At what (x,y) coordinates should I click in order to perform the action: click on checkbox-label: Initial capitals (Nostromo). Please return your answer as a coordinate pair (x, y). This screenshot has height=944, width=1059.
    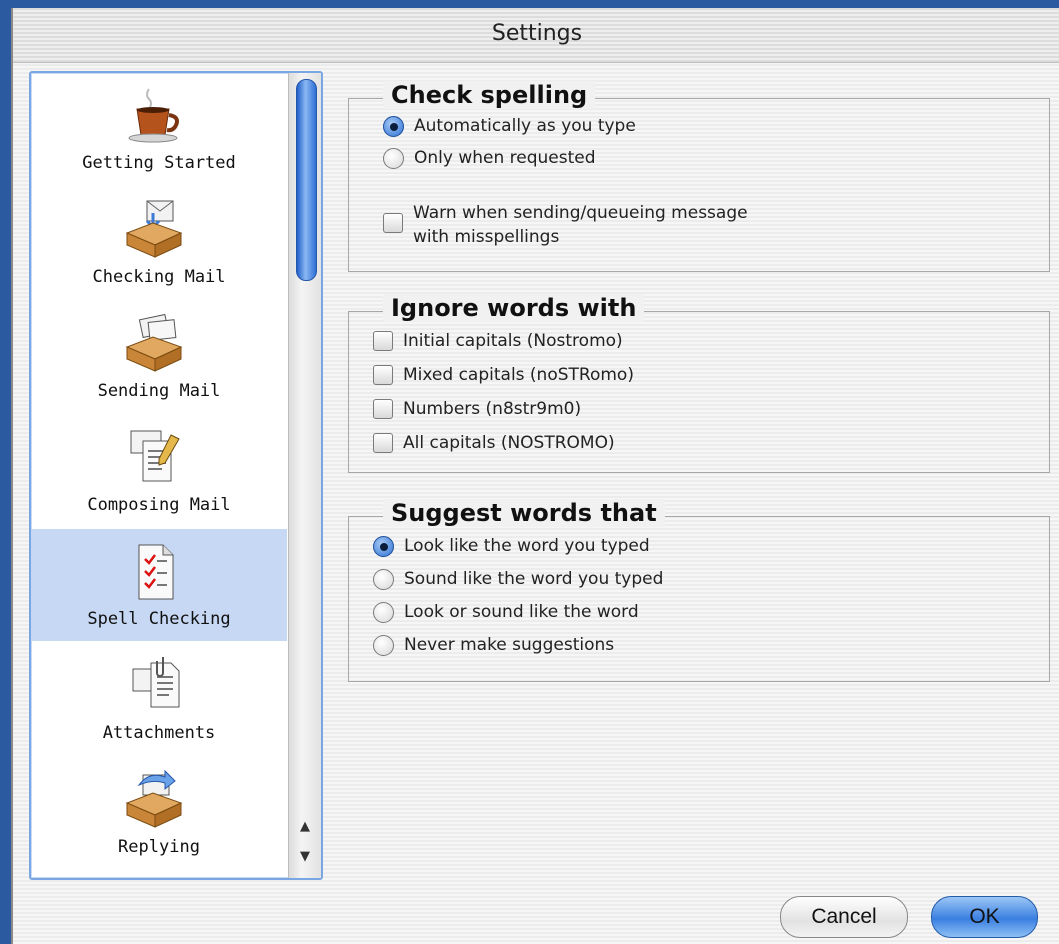
    Looking at the image, I should click on (513, 341).